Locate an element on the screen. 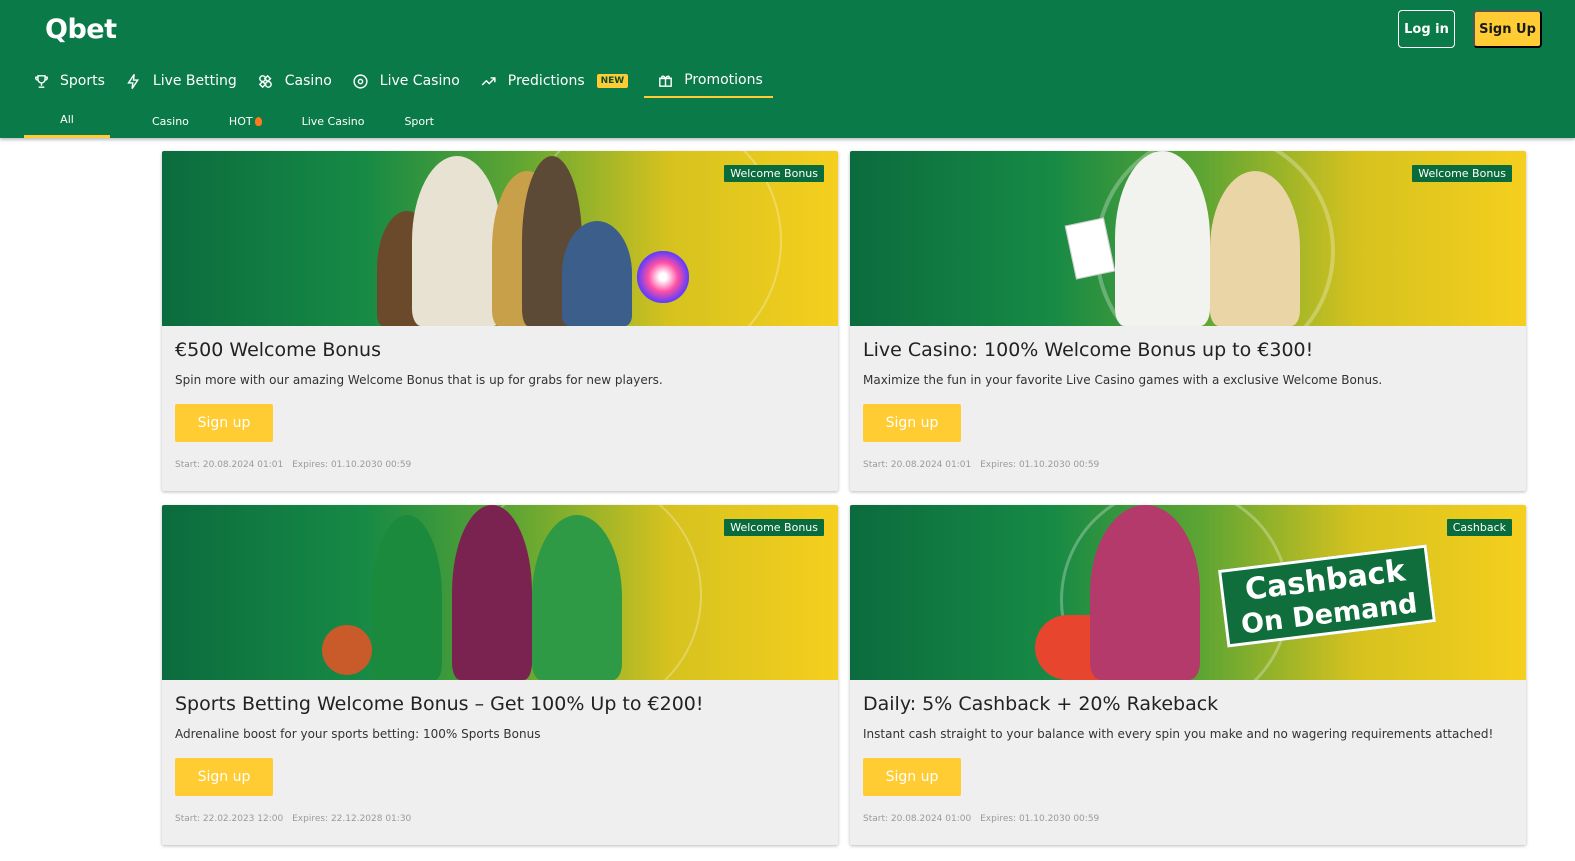 The height and width of the screenshot is (861, 1575). promo-banner-image: Cashback On Demand Cashback is located at coordinates (1188, 592).